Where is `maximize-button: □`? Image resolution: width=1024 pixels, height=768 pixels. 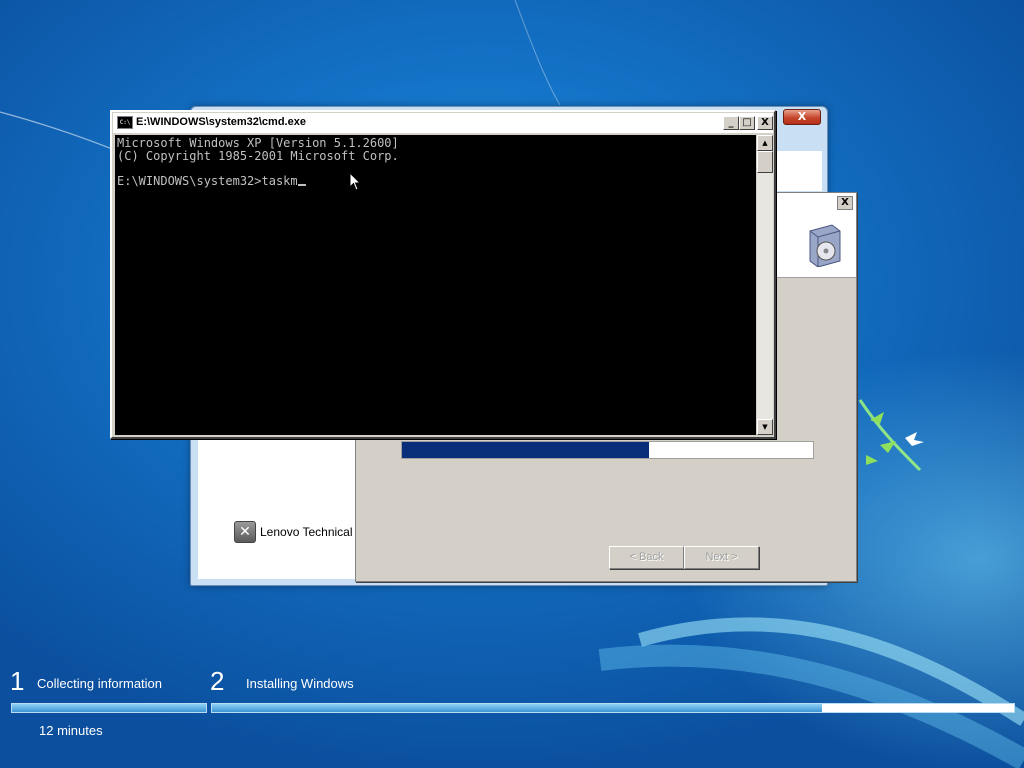
maximize-button: □ is located at coordinates (747, 123).